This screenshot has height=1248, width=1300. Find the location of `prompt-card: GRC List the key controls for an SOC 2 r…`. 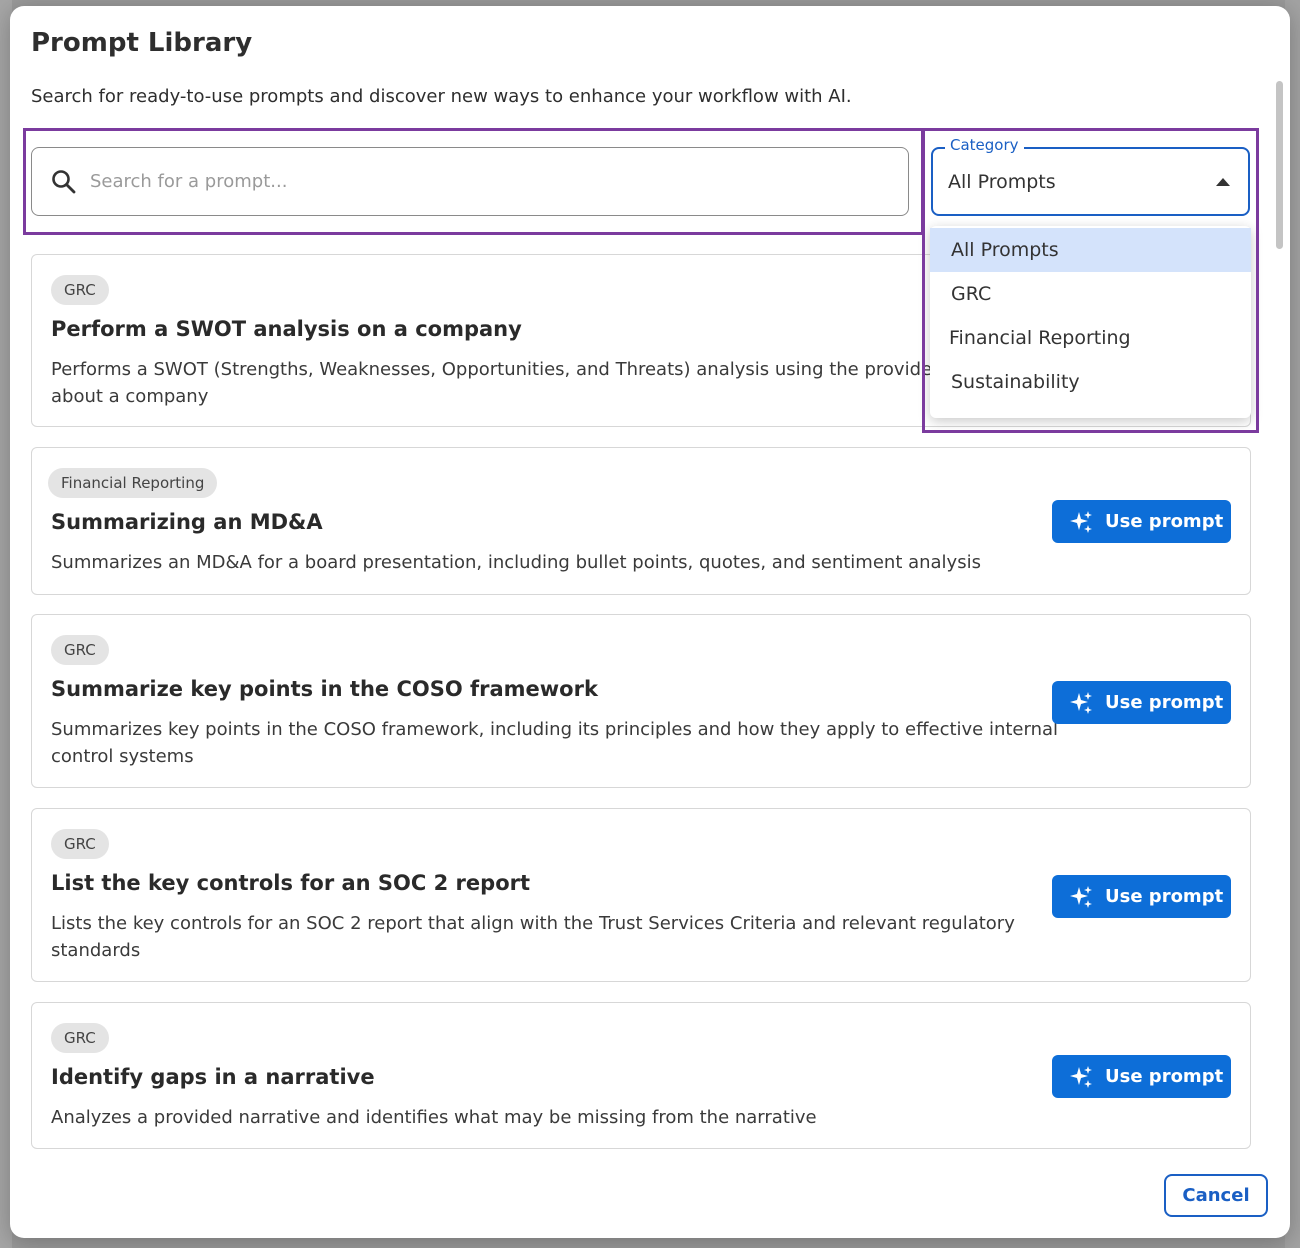

prompt-card: GRC List the key controls for an SOC 2 r… is located at coordinates (641, 895).